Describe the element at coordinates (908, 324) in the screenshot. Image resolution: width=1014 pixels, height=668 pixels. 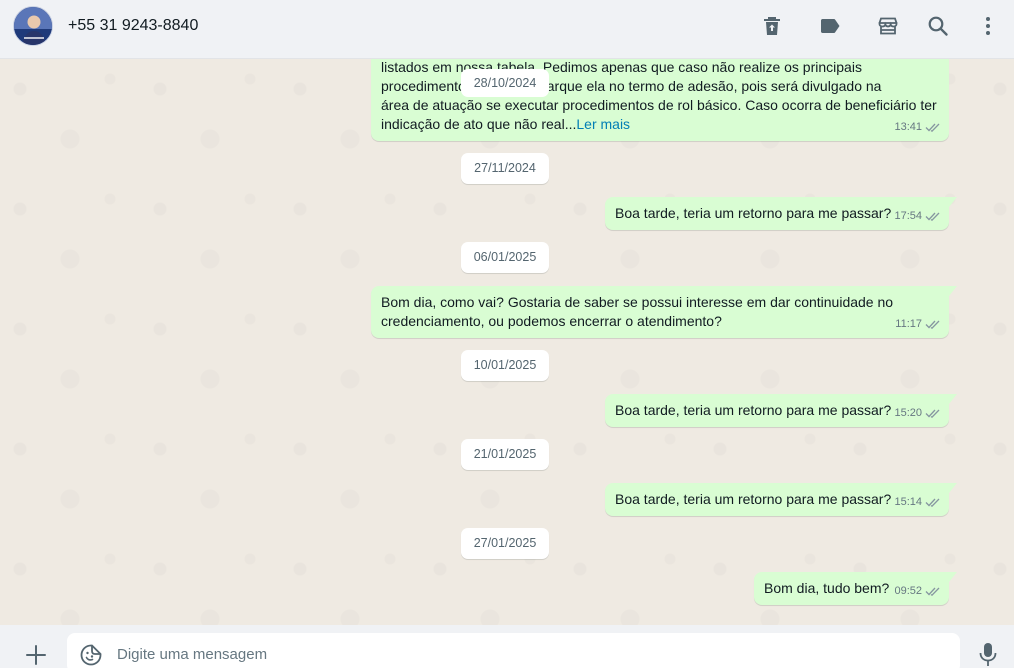
I see `message-time: 11:17` at that location.